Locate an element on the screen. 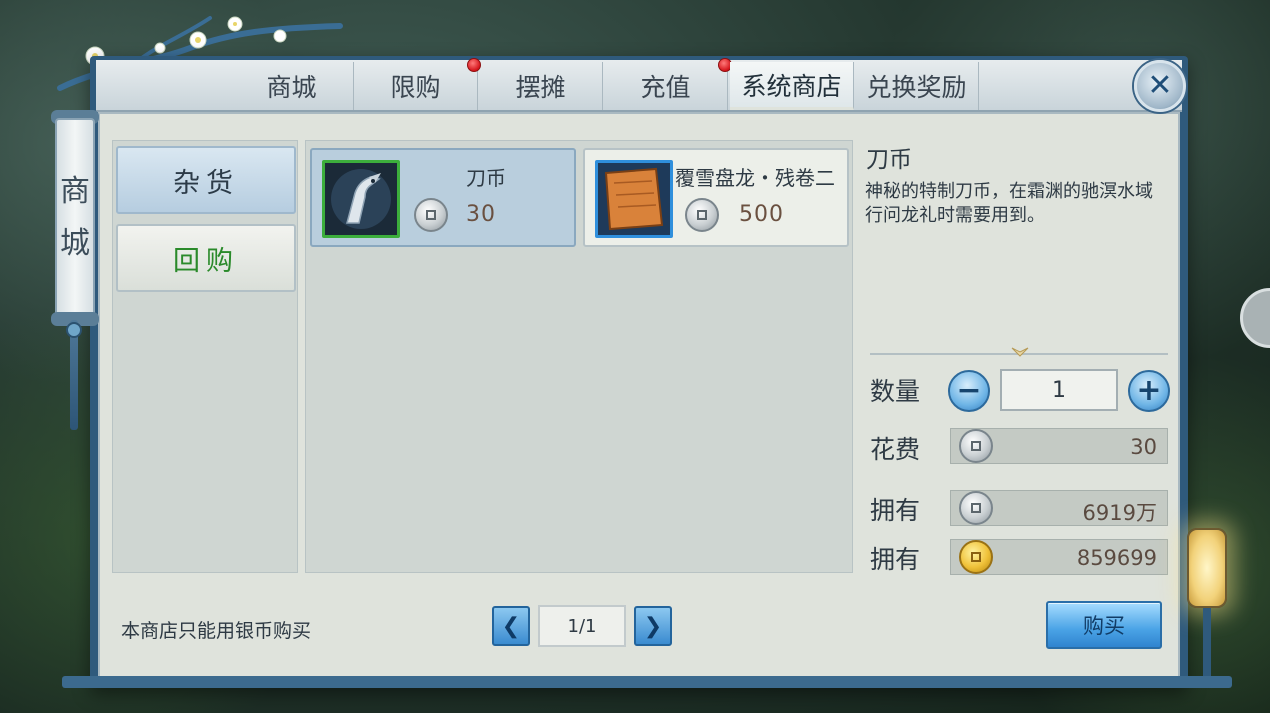  owned-silver-label: 拥有 is located at coordinates (895, 510).